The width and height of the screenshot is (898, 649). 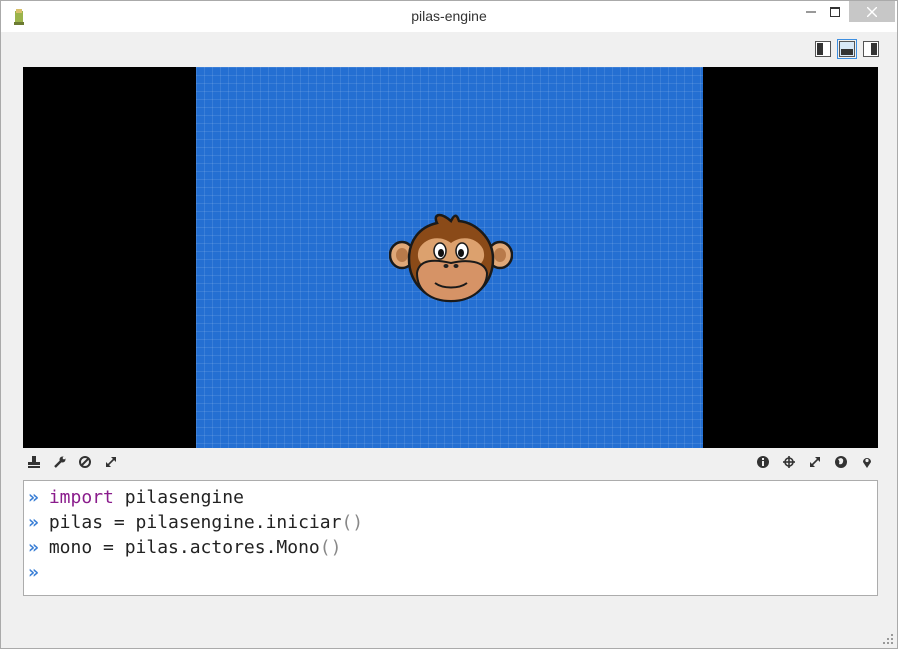 I want to click on info-icon, so click(x=763, y=462).